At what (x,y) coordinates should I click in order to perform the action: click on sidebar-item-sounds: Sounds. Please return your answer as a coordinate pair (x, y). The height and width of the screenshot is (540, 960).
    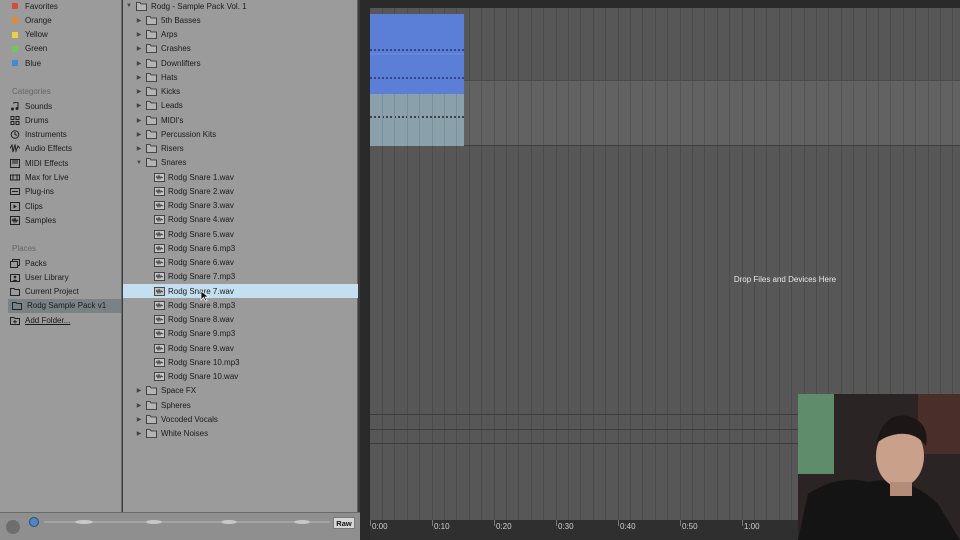
    Looking at the image, I should click on (31, 106).